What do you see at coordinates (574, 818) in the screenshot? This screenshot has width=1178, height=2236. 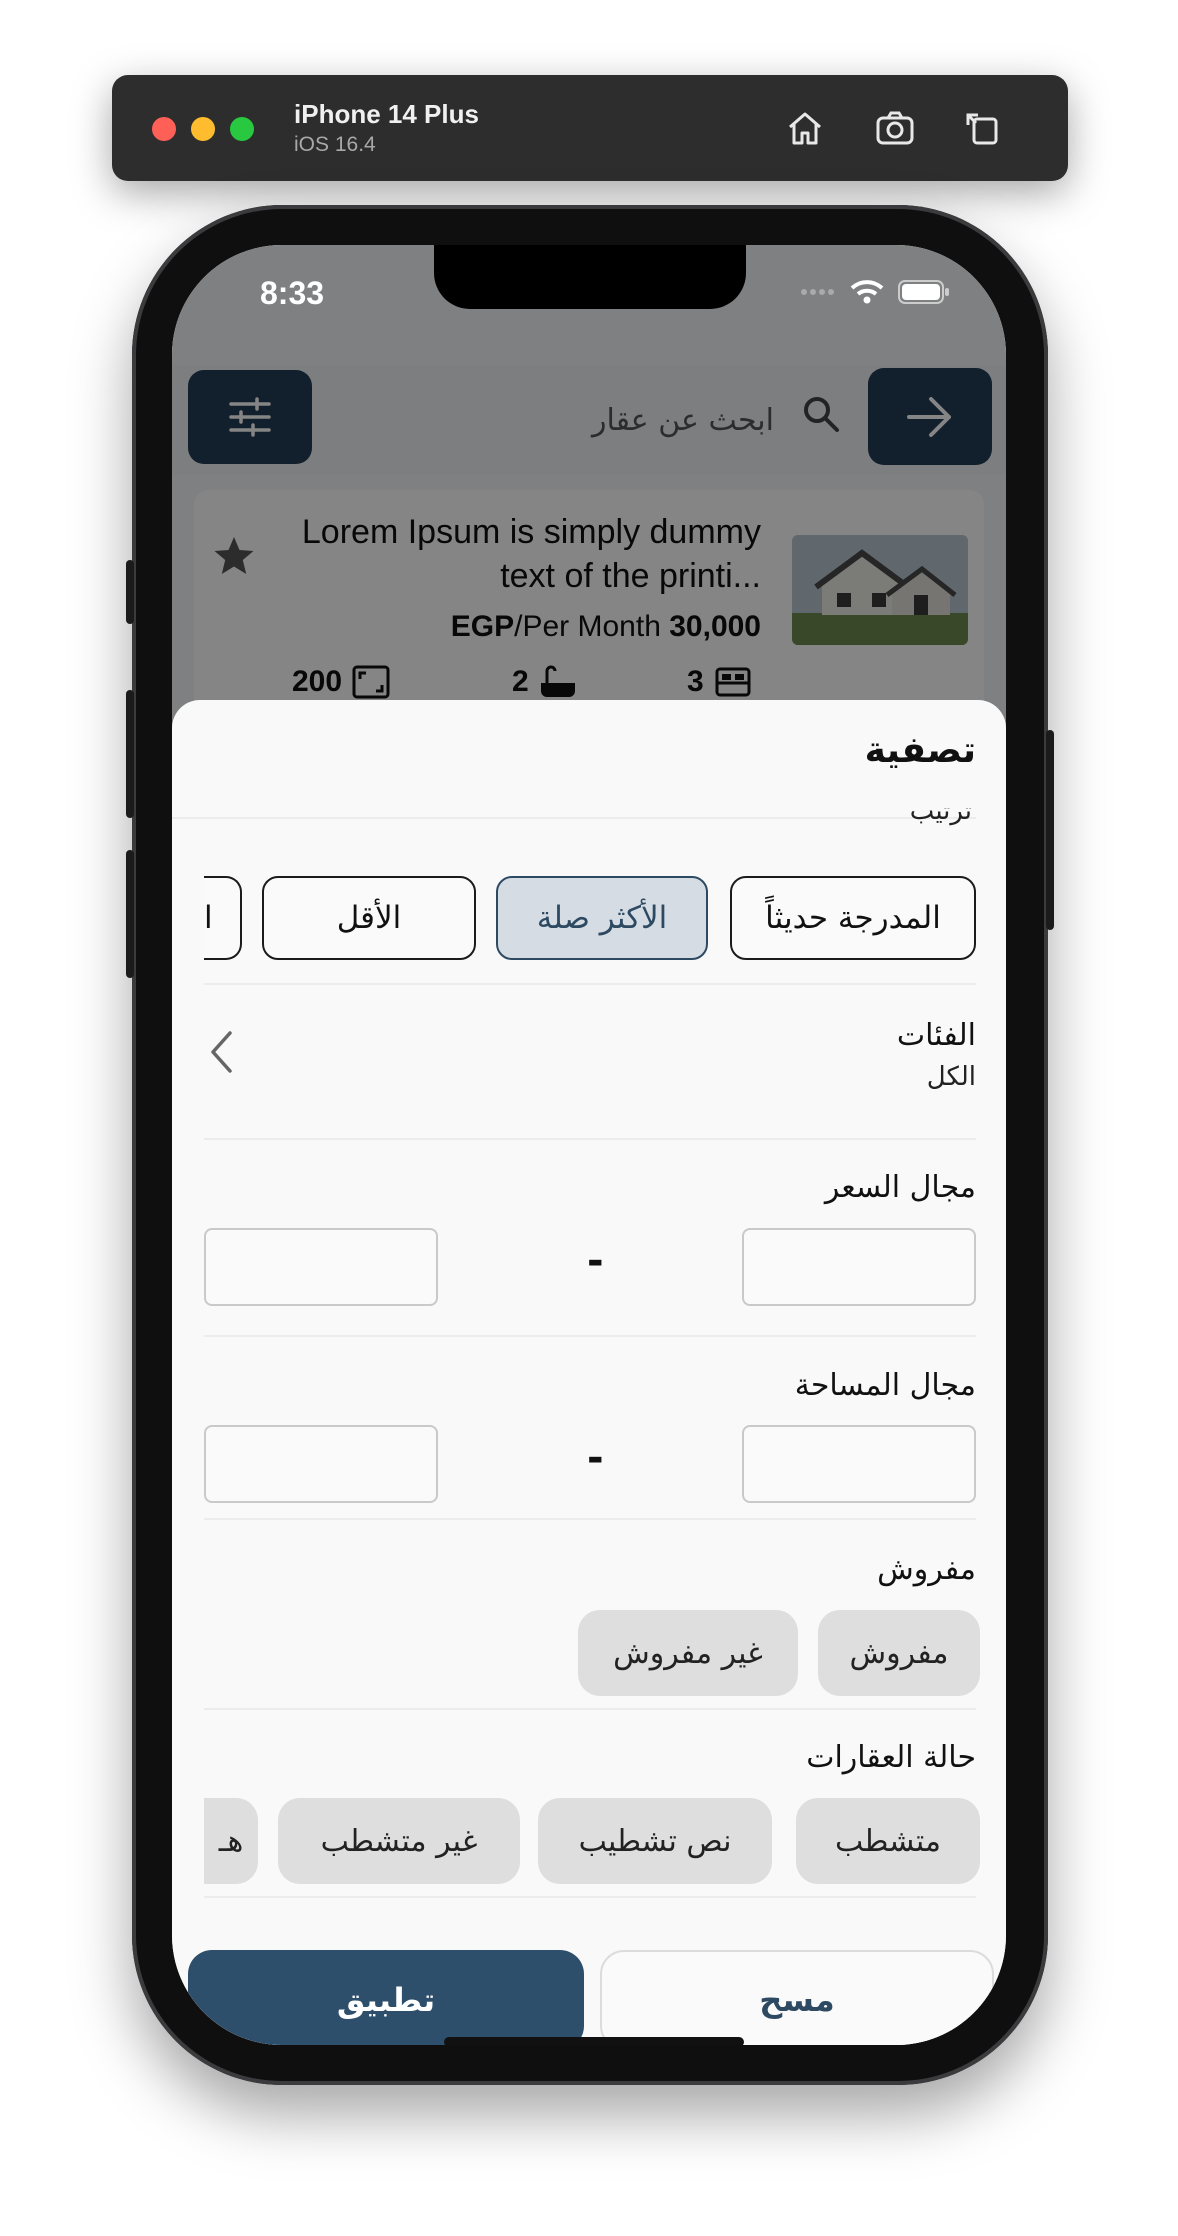 I see `title-divider` at bounding box center [574, 818].